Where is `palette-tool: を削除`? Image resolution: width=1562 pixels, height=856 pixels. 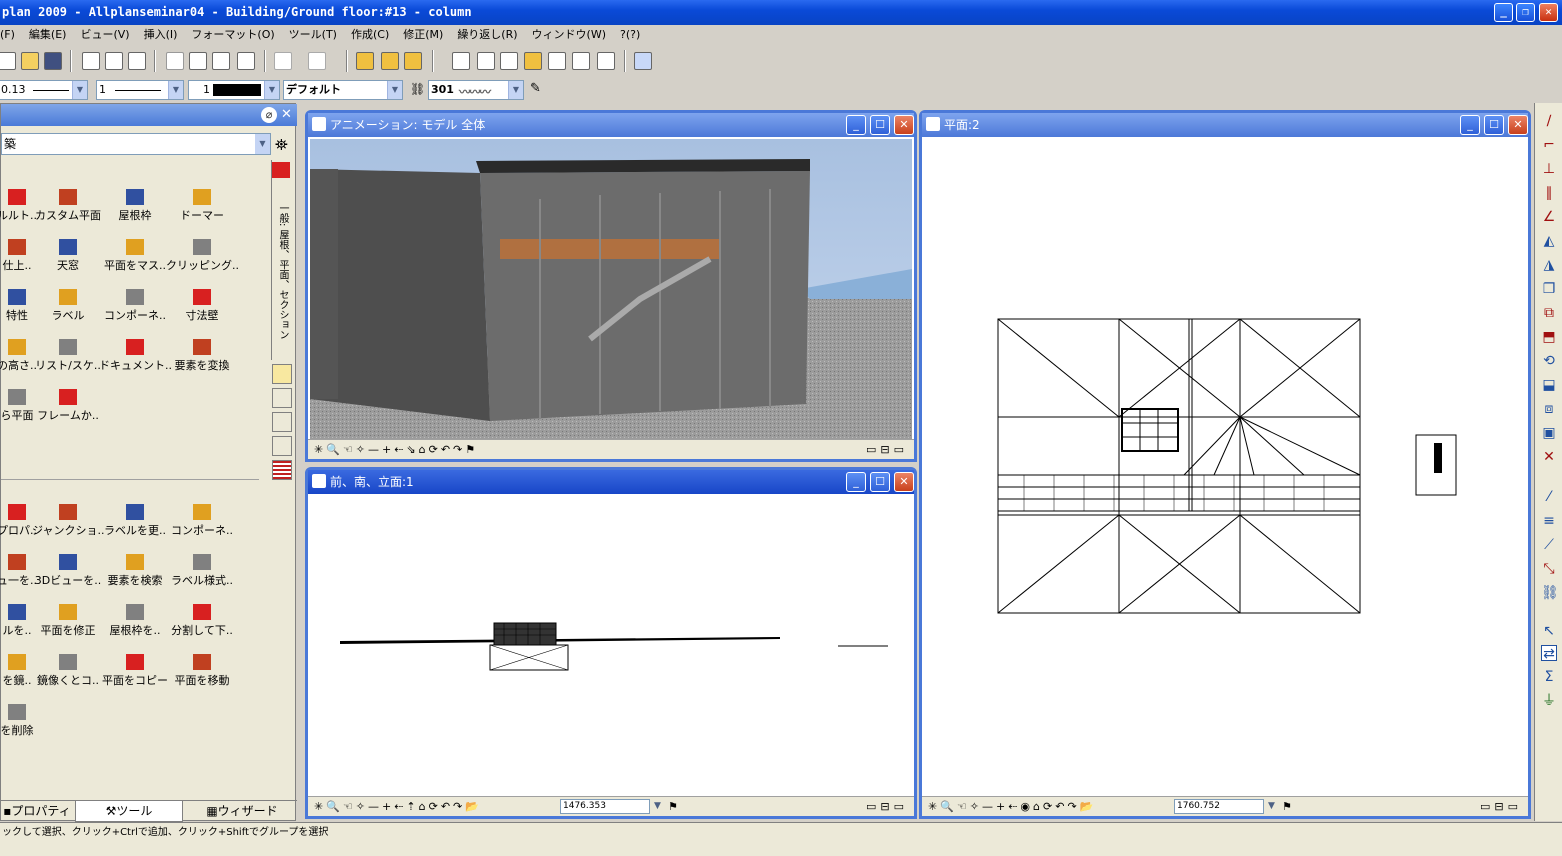
palette-tool: を削除 is located at coordinates (26, 721).